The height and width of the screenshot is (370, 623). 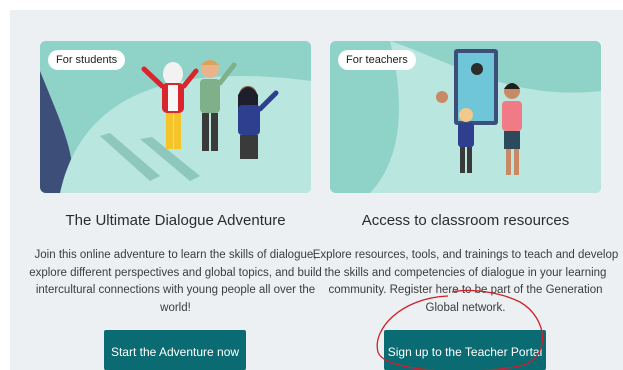 What do you see at coordinates (465, 350) in the screenshot?
I see `teacher-portal-signup-button: Sign up to the Teacher Portal` at bounding box center [465, 350].